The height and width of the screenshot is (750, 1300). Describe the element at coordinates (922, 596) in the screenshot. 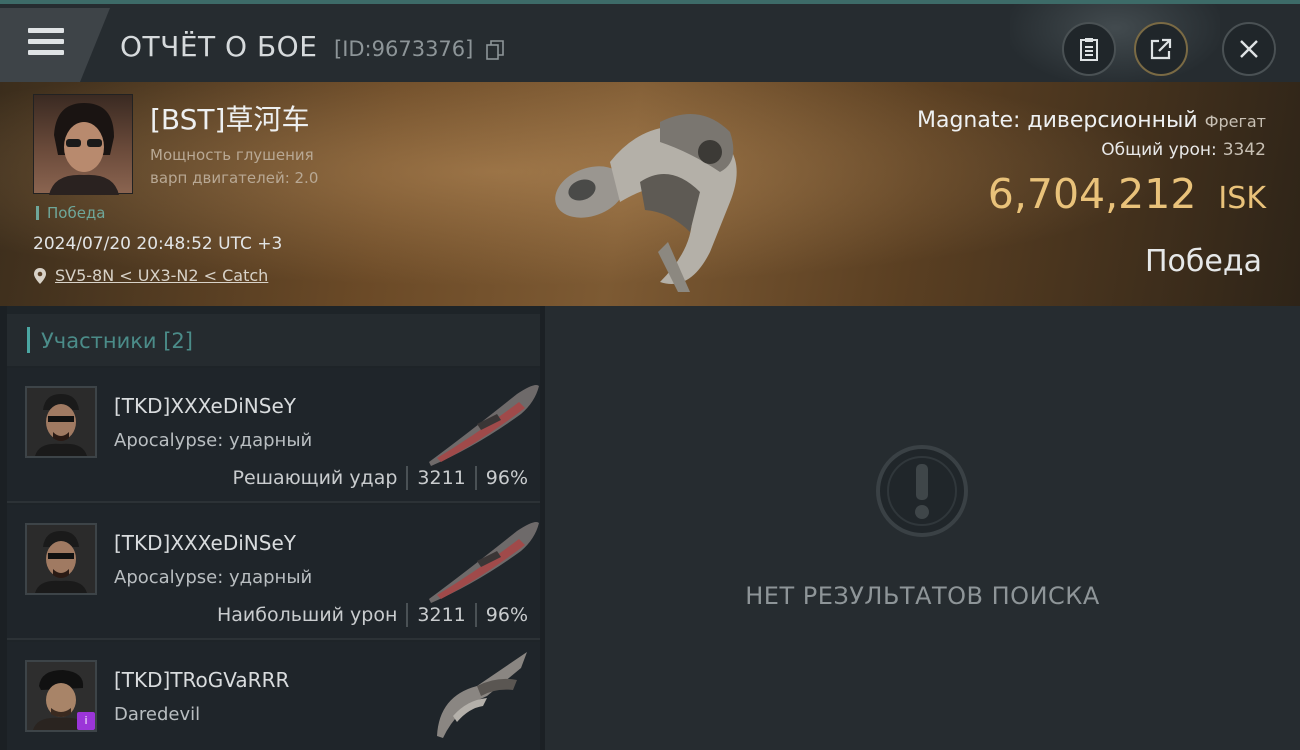

I see `empty-state-text: НЕТ РЕЗУЛЬТАТОВ ПОИСКА` at that location.